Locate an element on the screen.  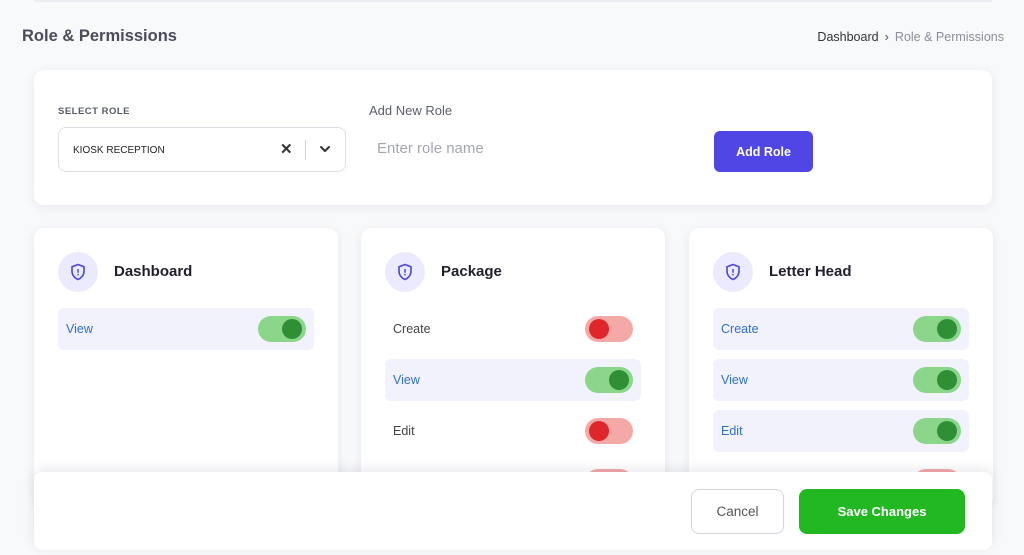
card-title: Letter Head is located at coordinates (810, 271).